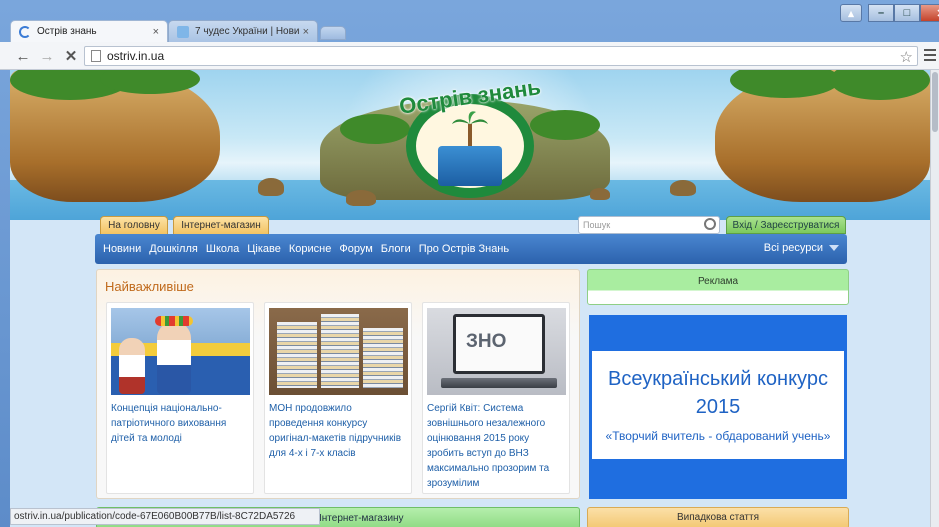 Image resolution: width=939 pixels, height=527 pixels. What do you see at coordinates (23, 56) in the screenshot?
I see `back-arrow-icon: ←` at bounding box center [23, 56].